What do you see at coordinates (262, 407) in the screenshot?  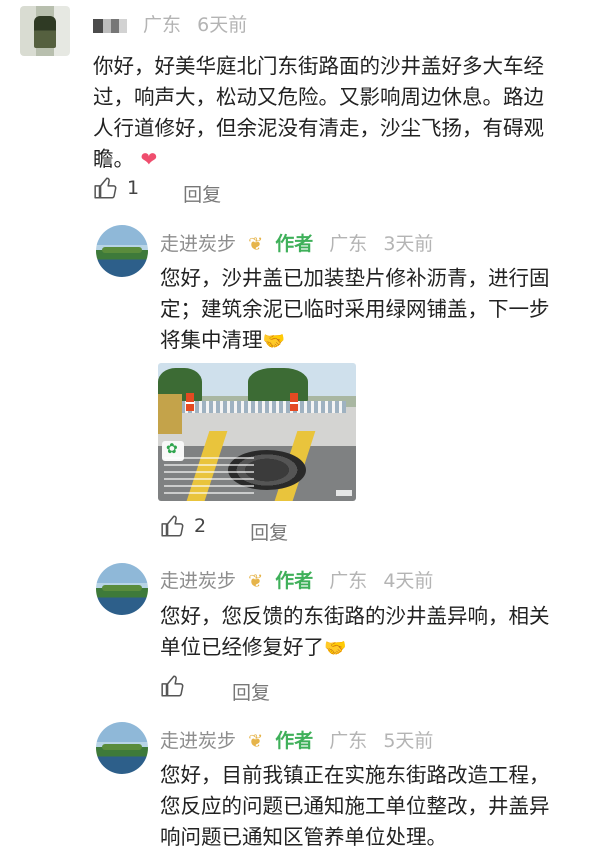 I see `photo-railing` at bounding box center [262, 407].